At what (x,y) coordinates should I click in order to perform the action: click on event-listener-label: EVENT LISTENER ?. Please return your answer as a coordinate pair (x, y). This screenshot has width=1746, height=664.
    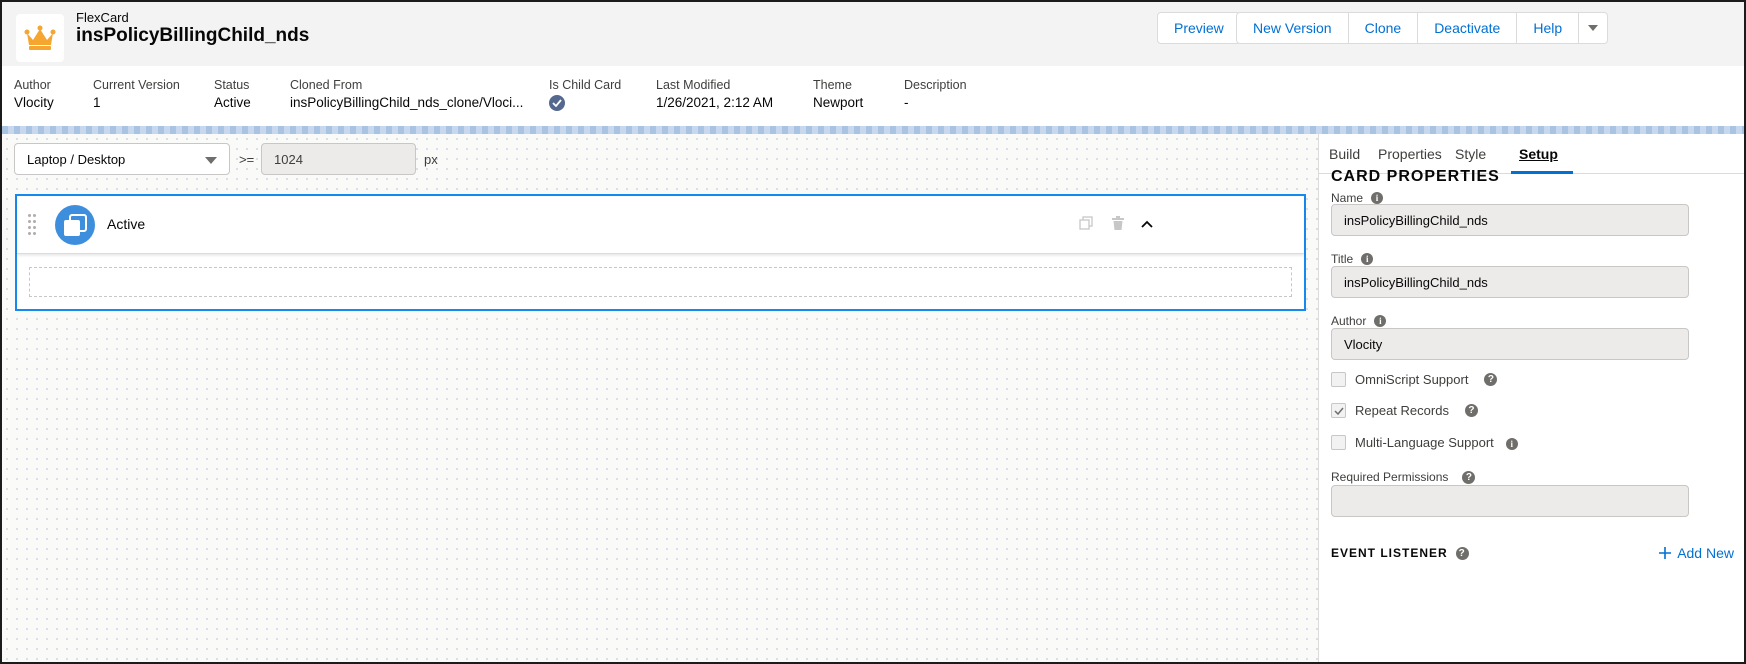
    Looking at the image, I should click on (1400, 553).